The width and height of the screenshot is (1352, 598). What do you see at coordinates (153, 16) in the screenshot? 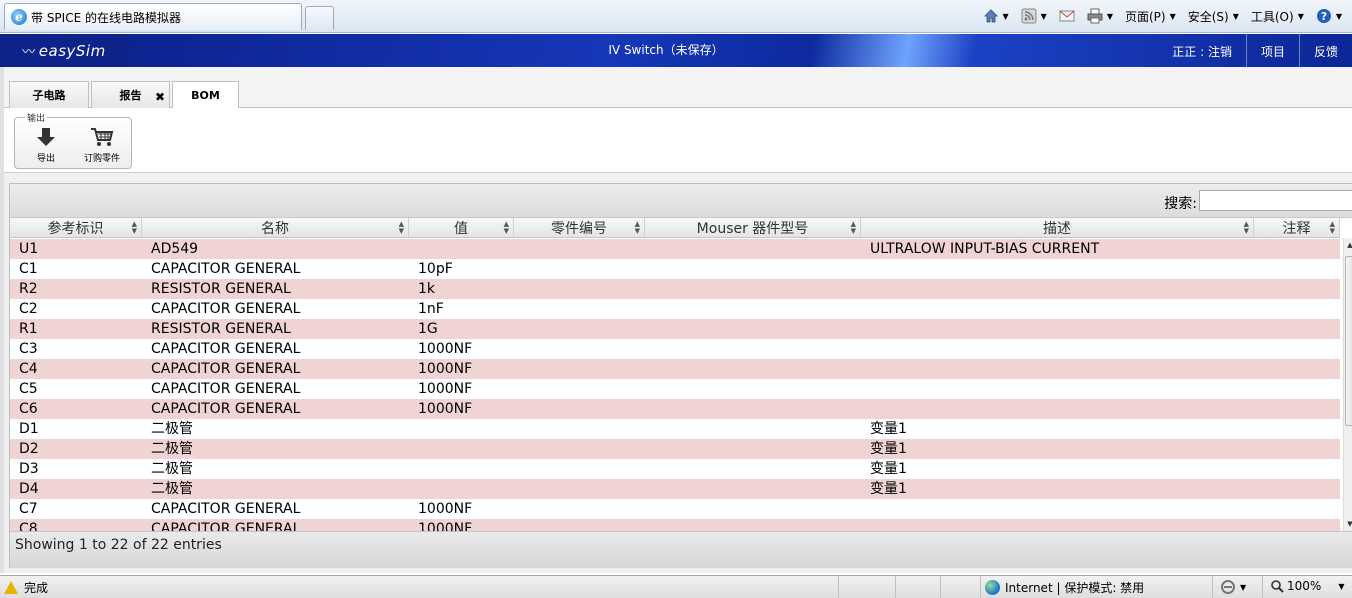
I see `browser-tab: e 带 SPICE 的在线电路模拟器` at bounding box center [153, 16].